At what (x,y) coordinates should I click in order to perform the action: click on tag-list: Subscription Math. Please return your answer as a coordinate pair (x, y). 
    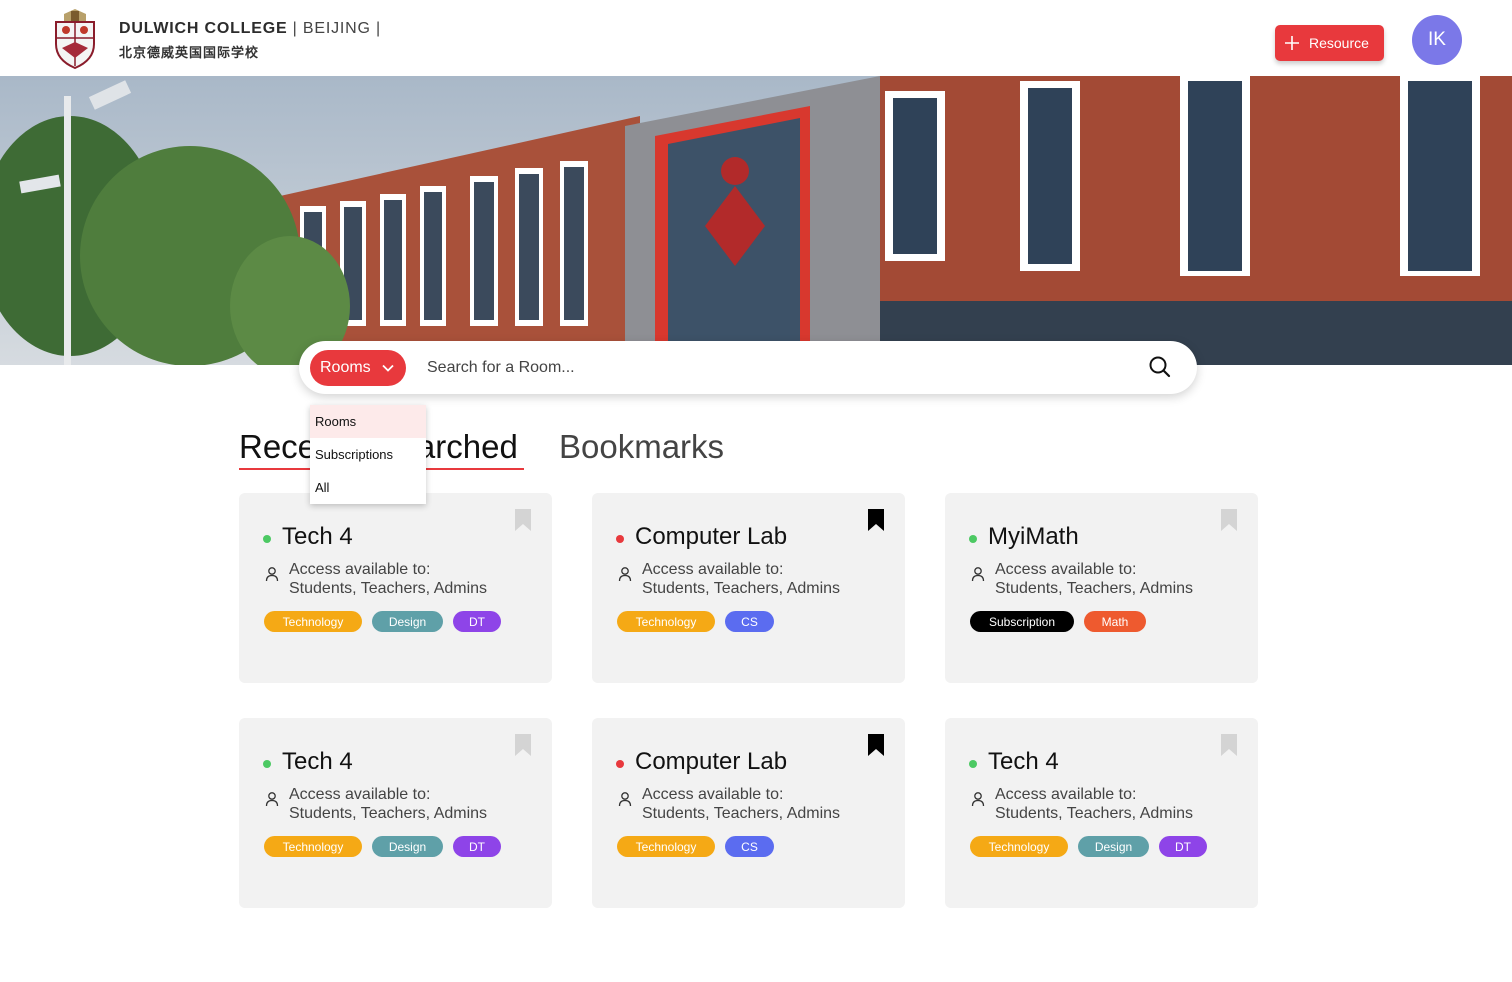
    Looking at the image, I should click on (1058, 621).